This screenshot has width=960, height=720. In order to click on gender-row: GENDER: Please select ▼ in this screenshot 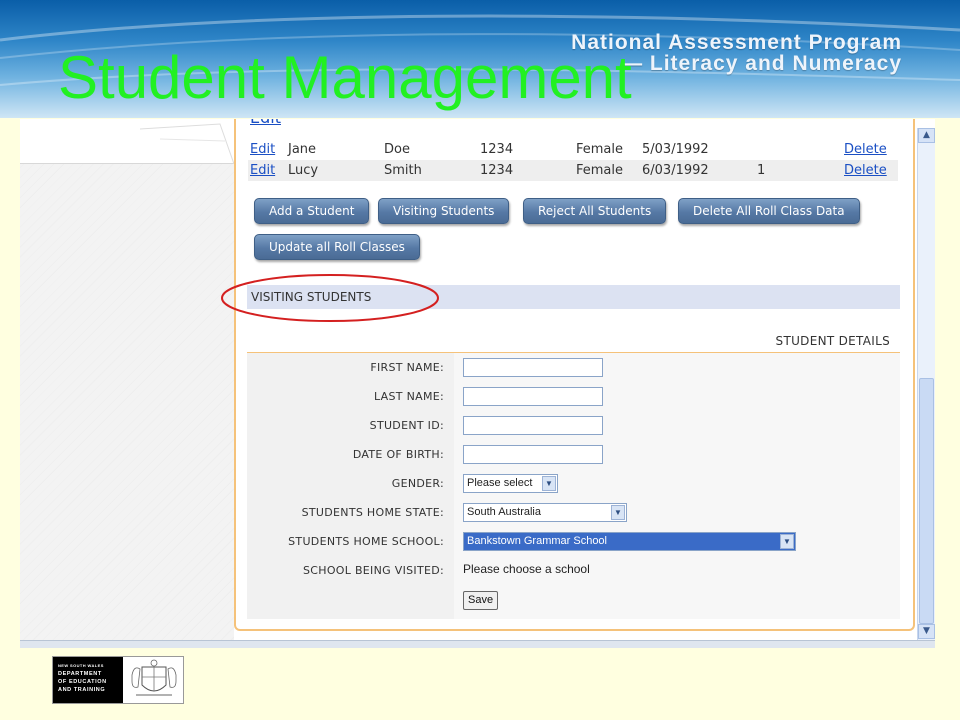, I will do `click(573, 483)`.